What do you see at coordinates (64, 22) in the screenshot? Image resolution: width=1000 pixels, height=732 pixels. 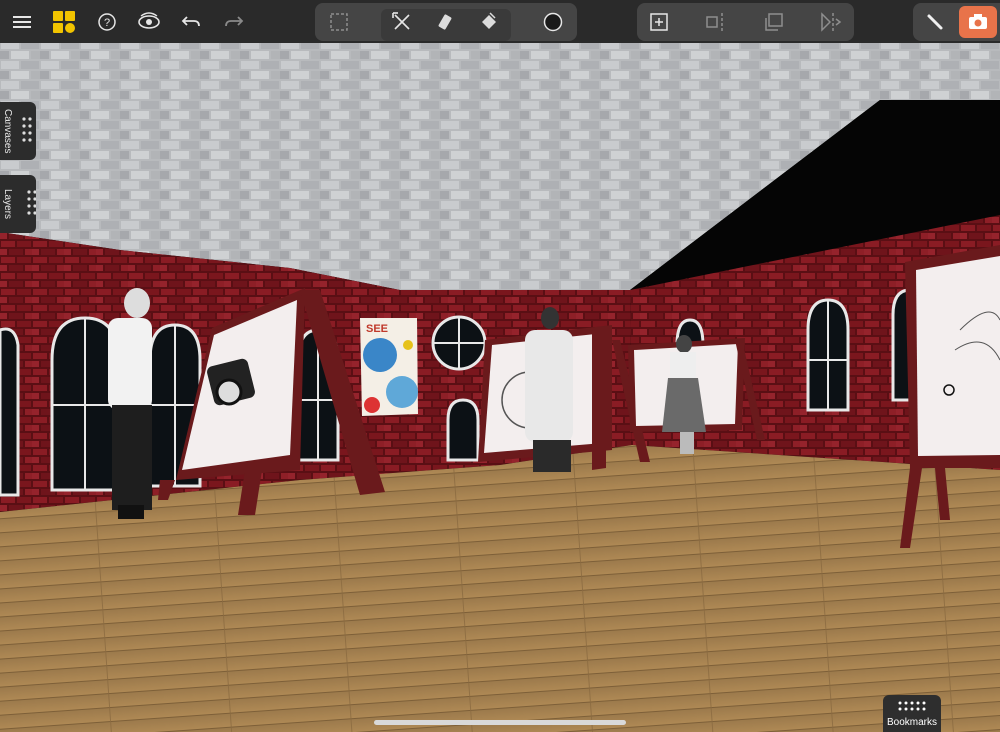 I see `app-logo-icon` at bounding box center [64, 22].